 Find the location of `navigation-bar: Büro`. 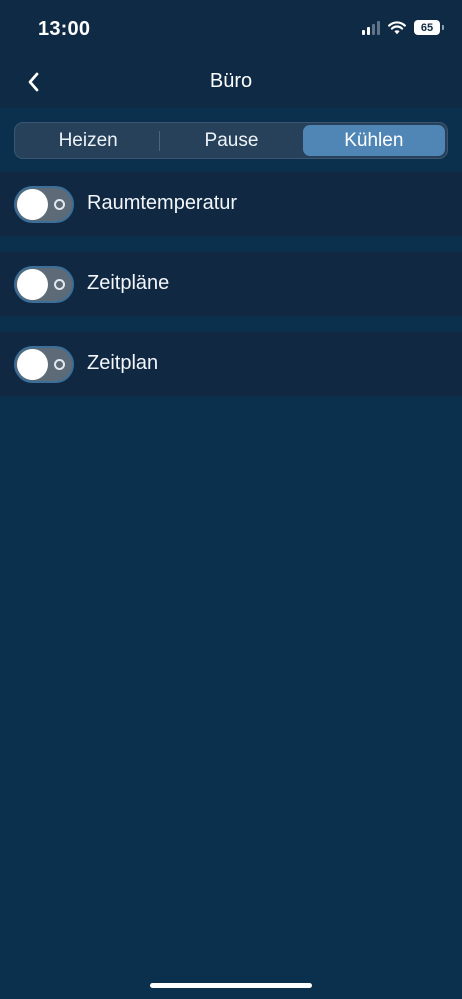

navigation-bar: Büro is located at coordinates (231, 83).